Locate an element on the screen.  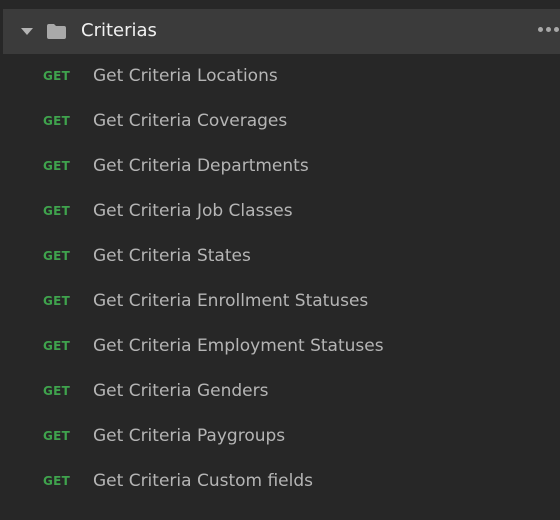
request-name: Get Criteria Employment Statuses is located at coordinates (238, 346).